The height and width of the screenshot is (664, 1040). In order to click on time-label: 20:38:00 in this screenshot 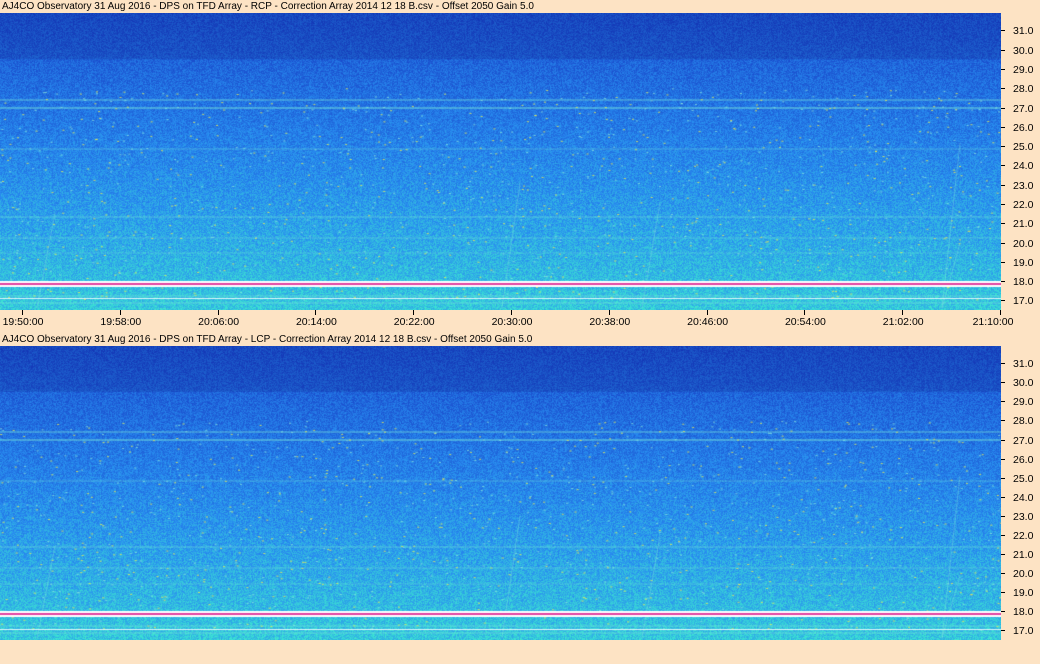, I will do `click(610, 322)`.